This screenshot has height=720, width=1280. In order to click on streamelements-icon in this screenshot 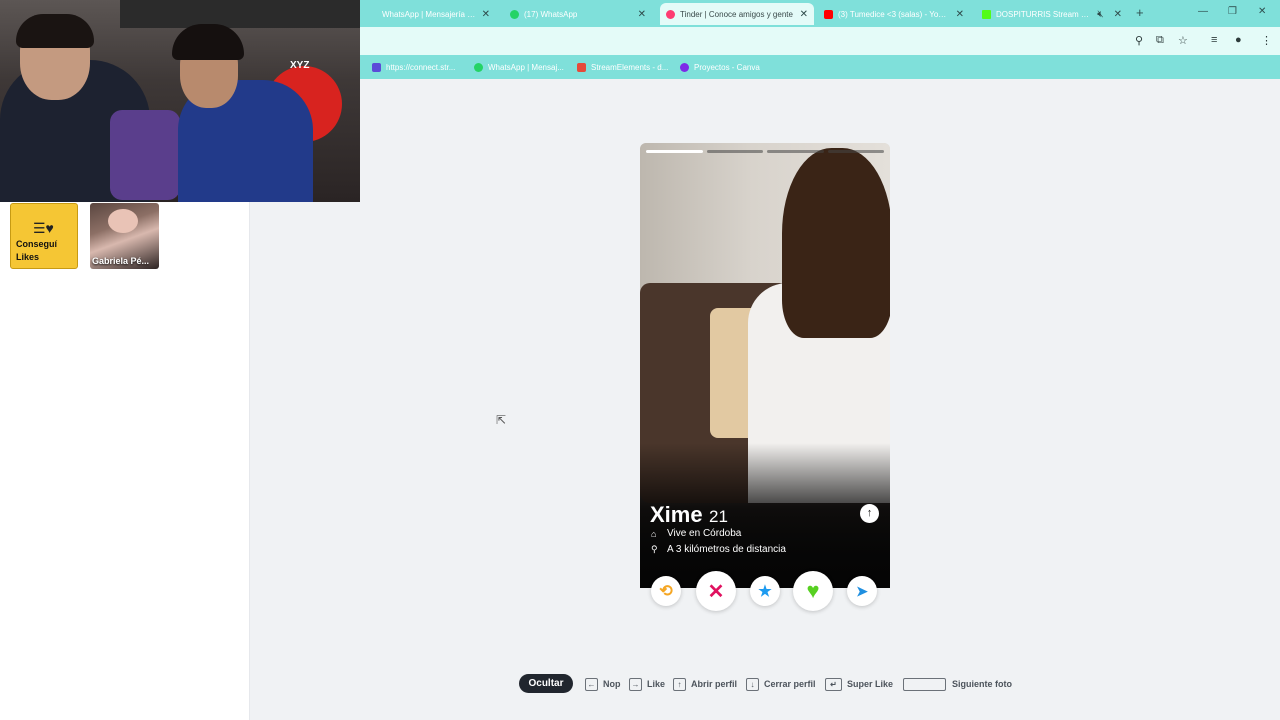, I will do `click(581, 67)`.